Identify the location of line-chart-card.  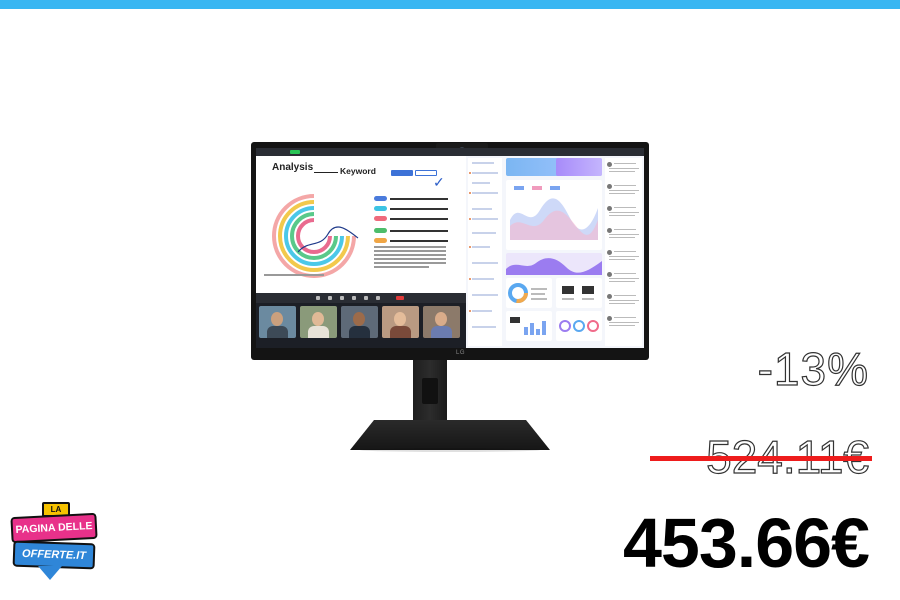
(554, 215).